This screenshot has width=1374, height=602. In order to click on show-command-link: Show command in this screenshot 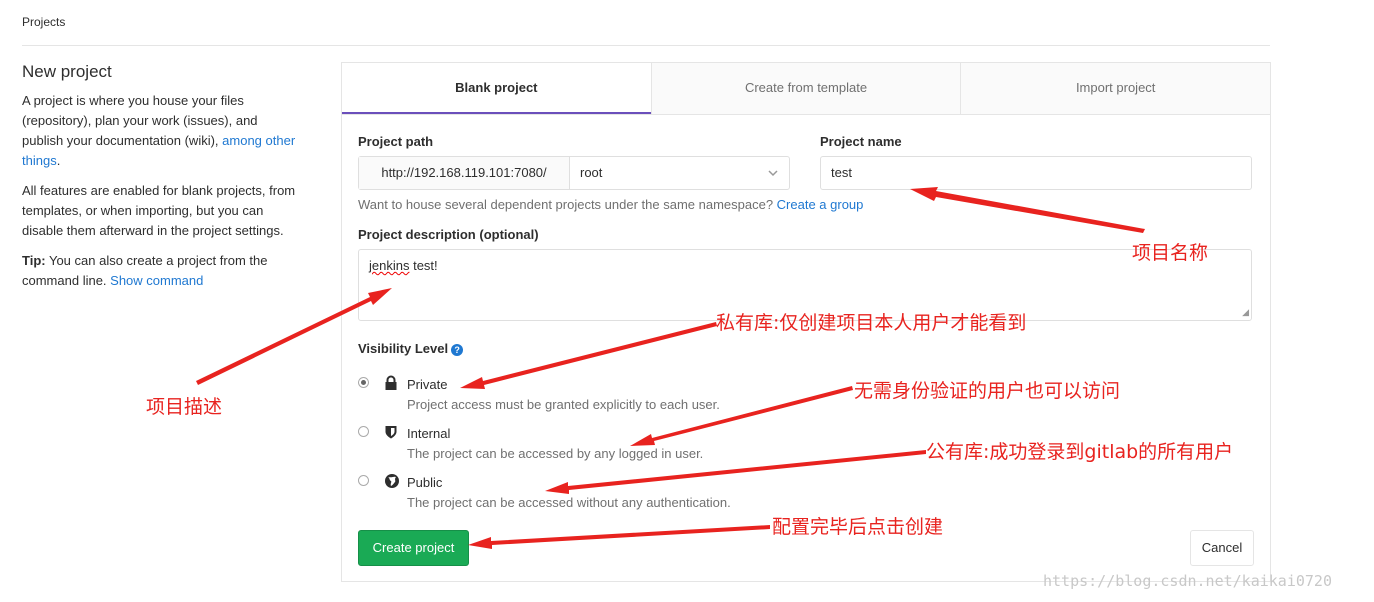, I will do `click(156, 280)`.